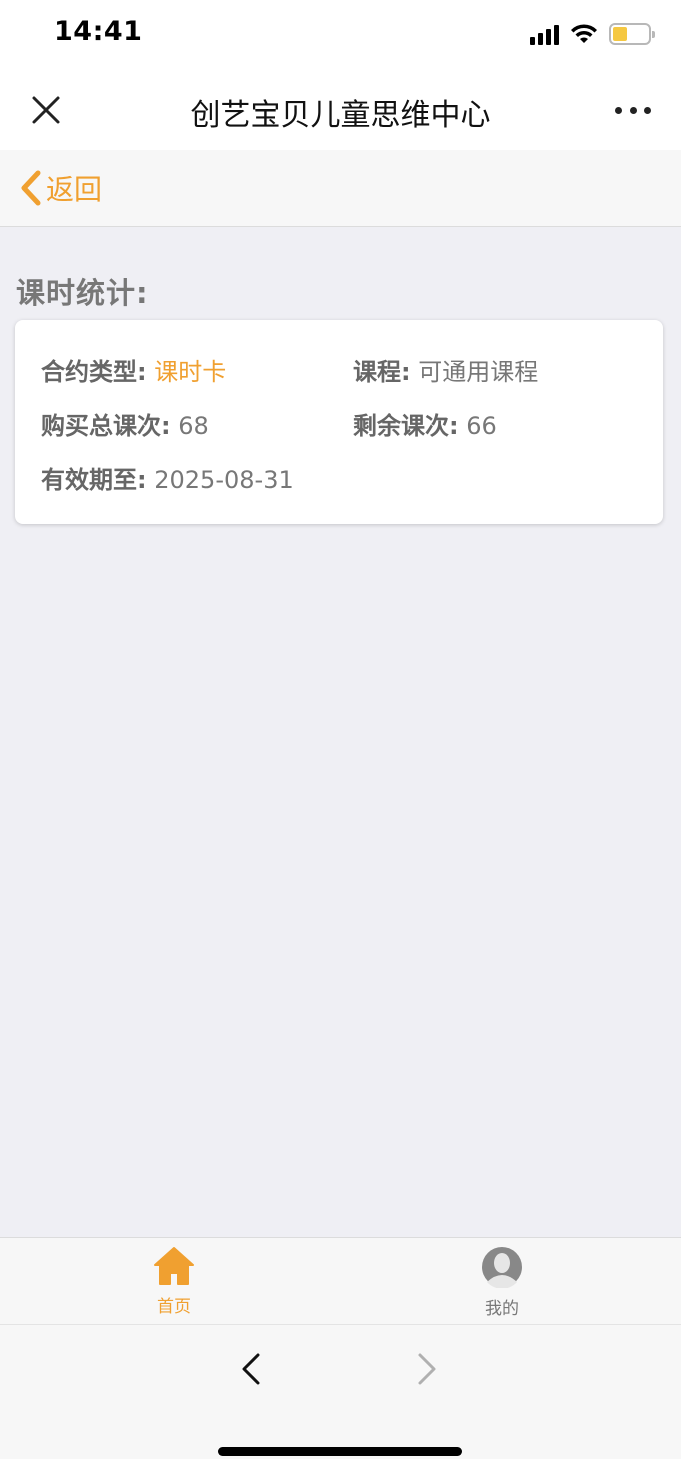 This screenshot has height=1459, width=681. I want to click on chevron-left-icon, so click(31, 188).